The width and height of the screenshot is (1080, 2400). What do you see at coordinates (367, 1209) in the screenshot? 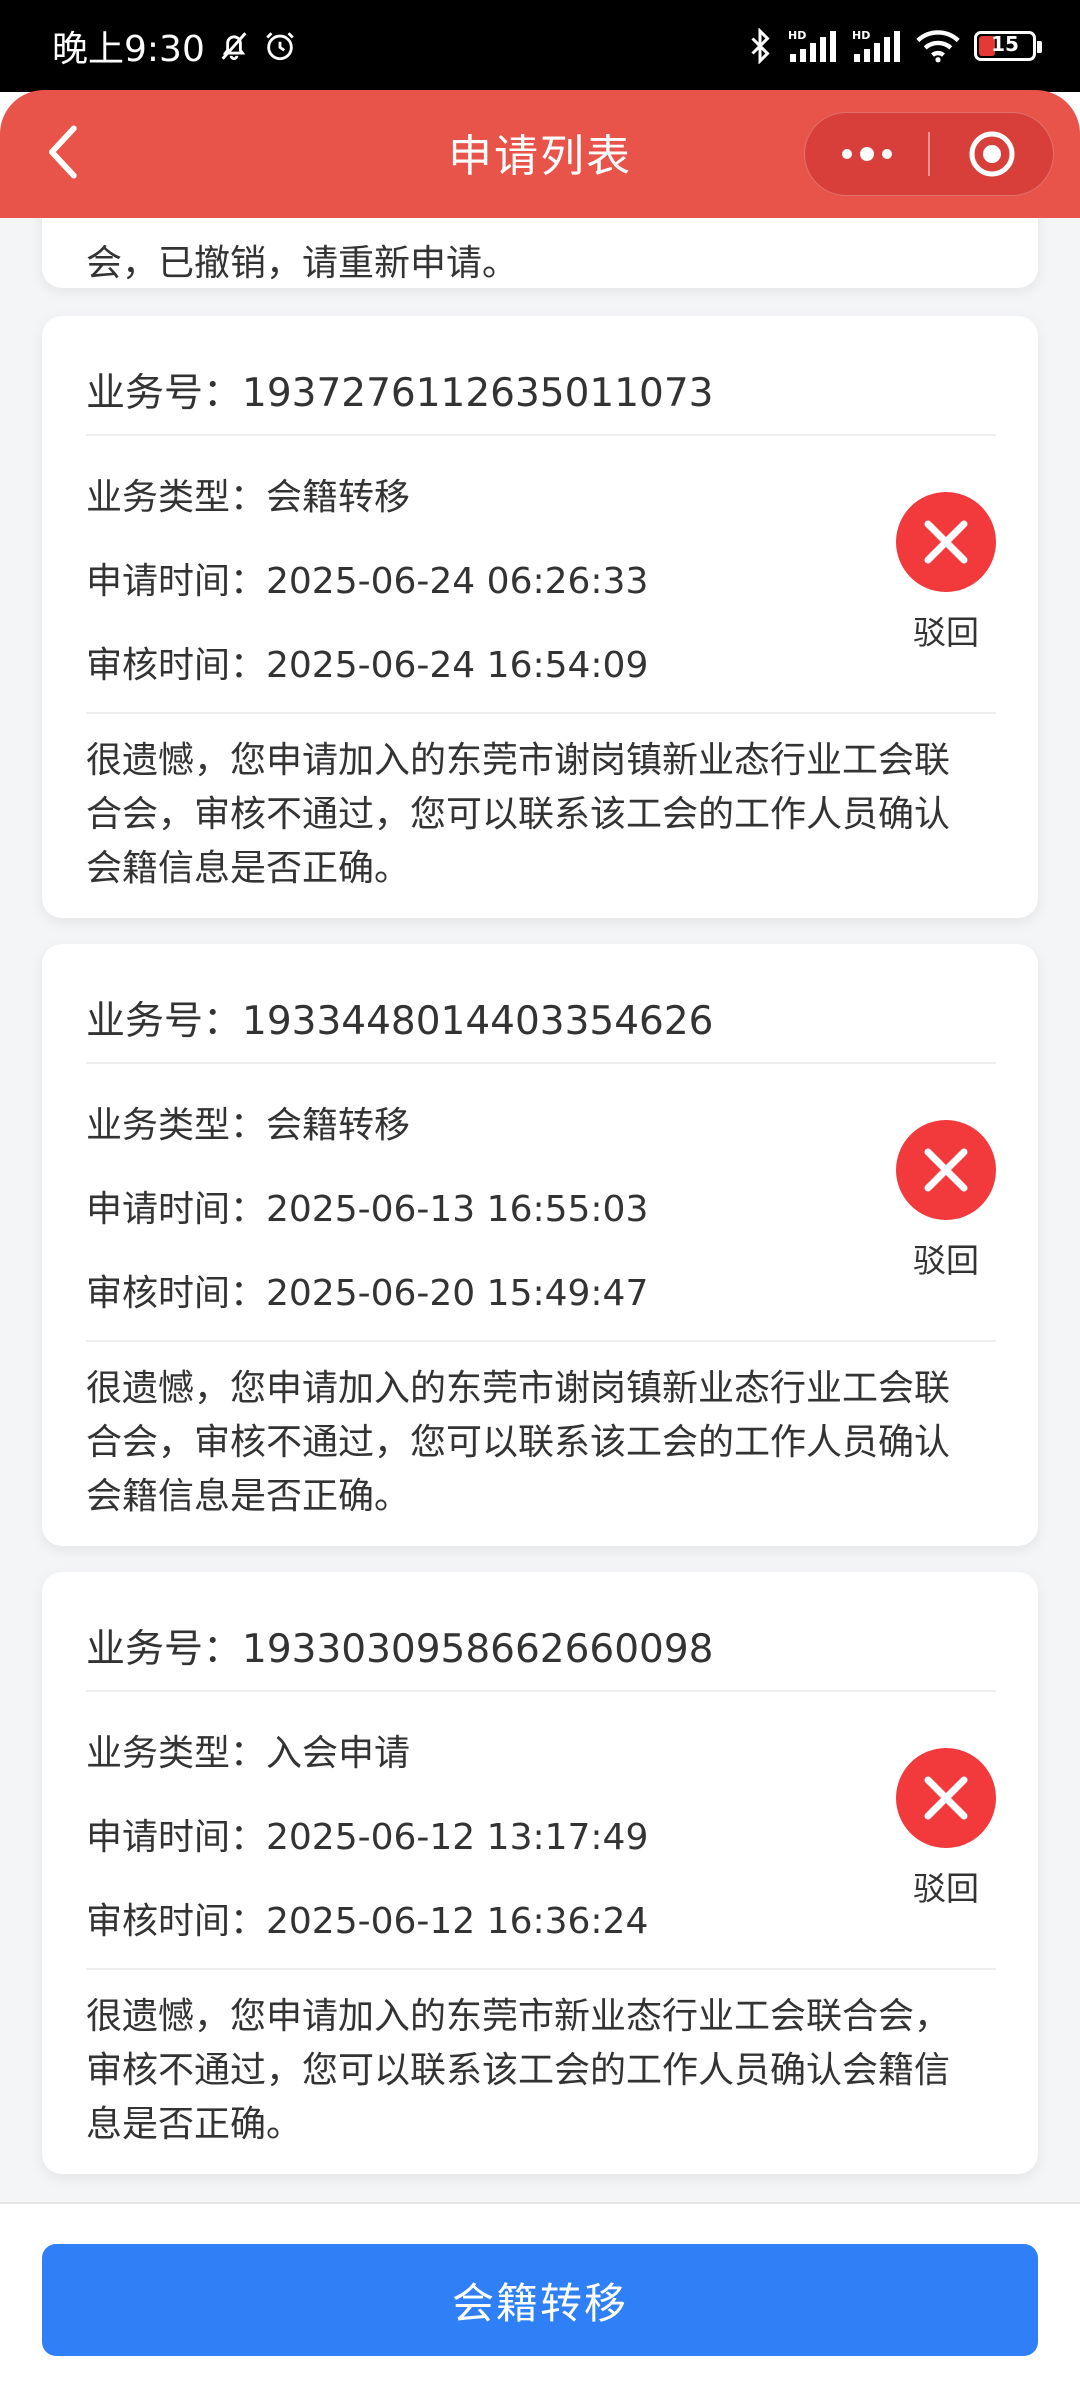
I see `apply-time: 申请时间：2025-06-13 16:55:03` at bounding box center [367, 1209].